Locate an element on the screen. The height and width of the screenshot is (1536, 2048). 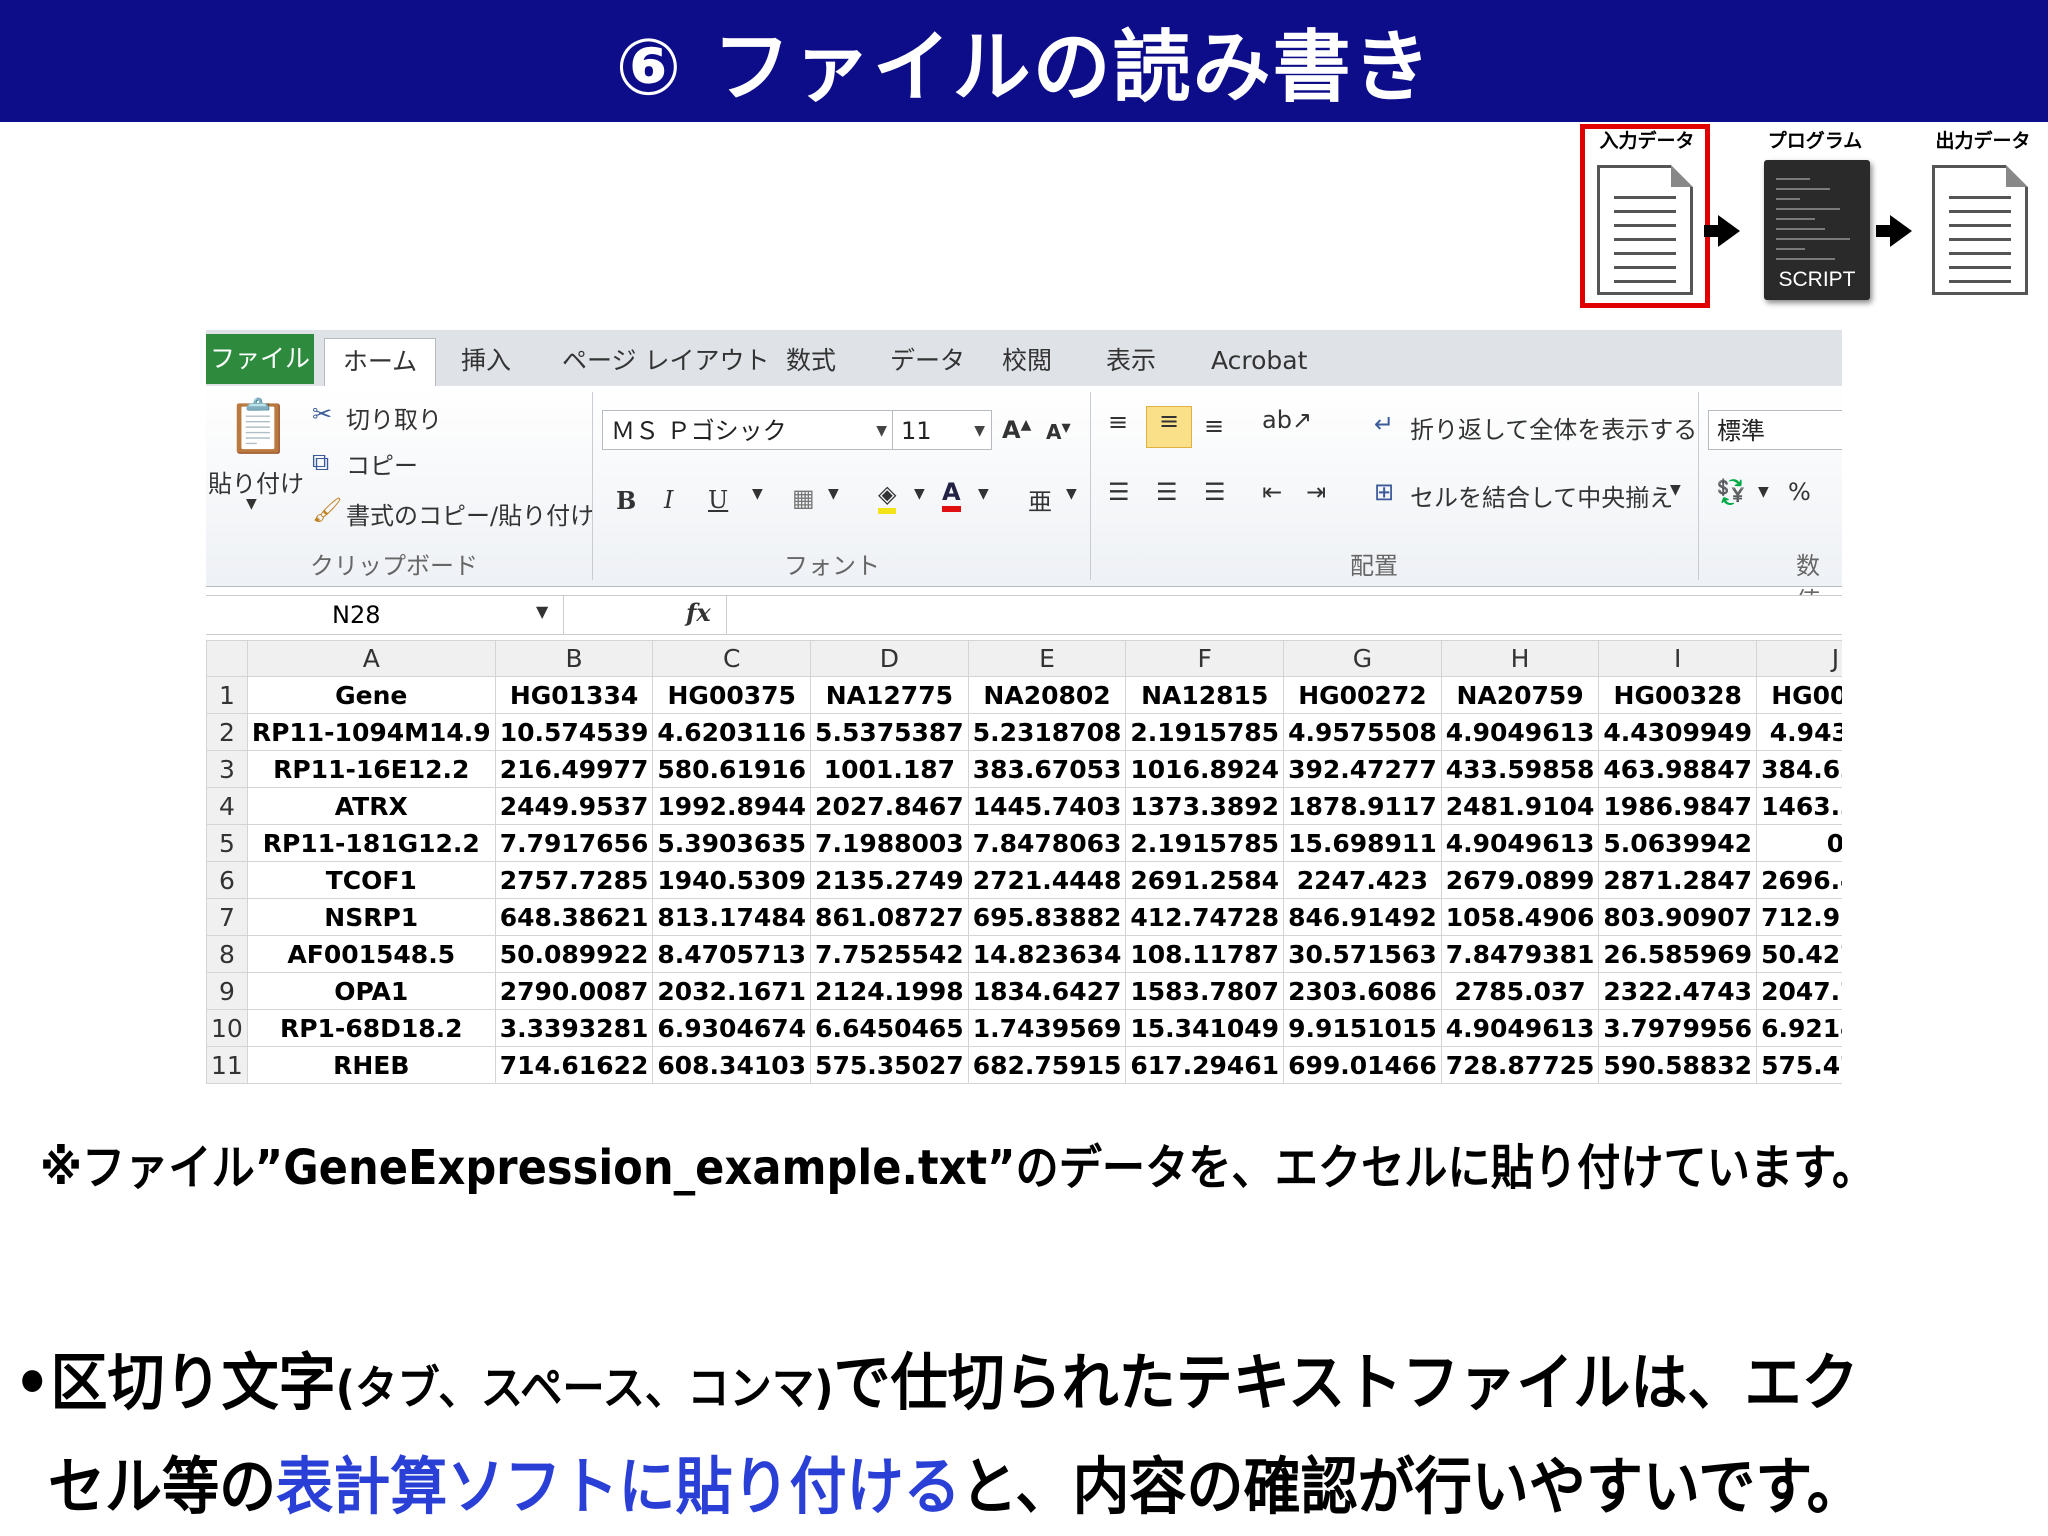
table-cell: 1001.187 is located at coordinates (889, 769).